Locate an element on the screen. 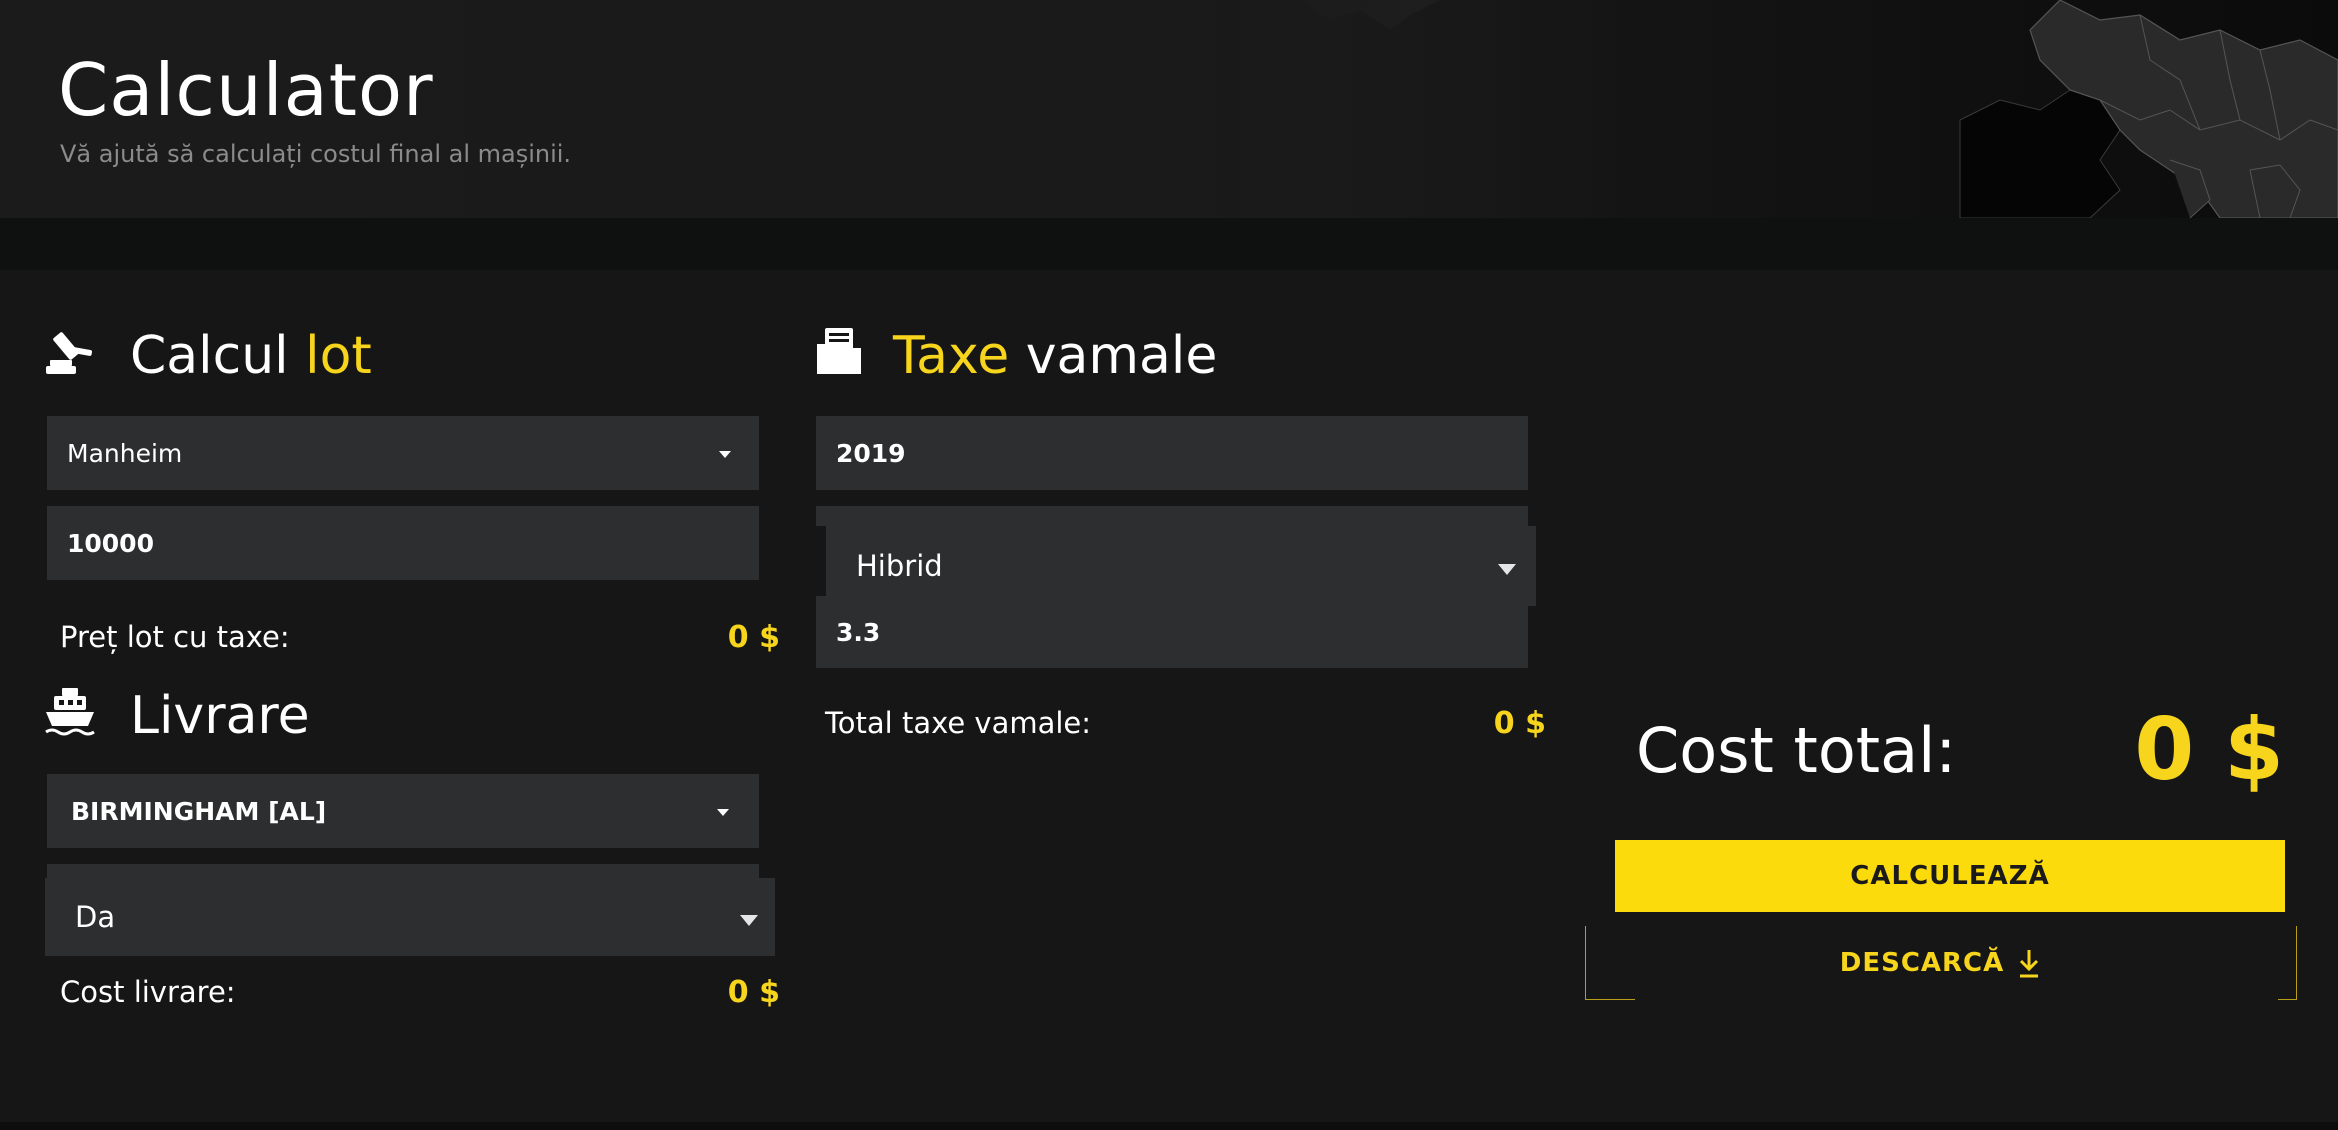  customs-summary-label: Total taxe vamale: is located at coordinates (958, 723).